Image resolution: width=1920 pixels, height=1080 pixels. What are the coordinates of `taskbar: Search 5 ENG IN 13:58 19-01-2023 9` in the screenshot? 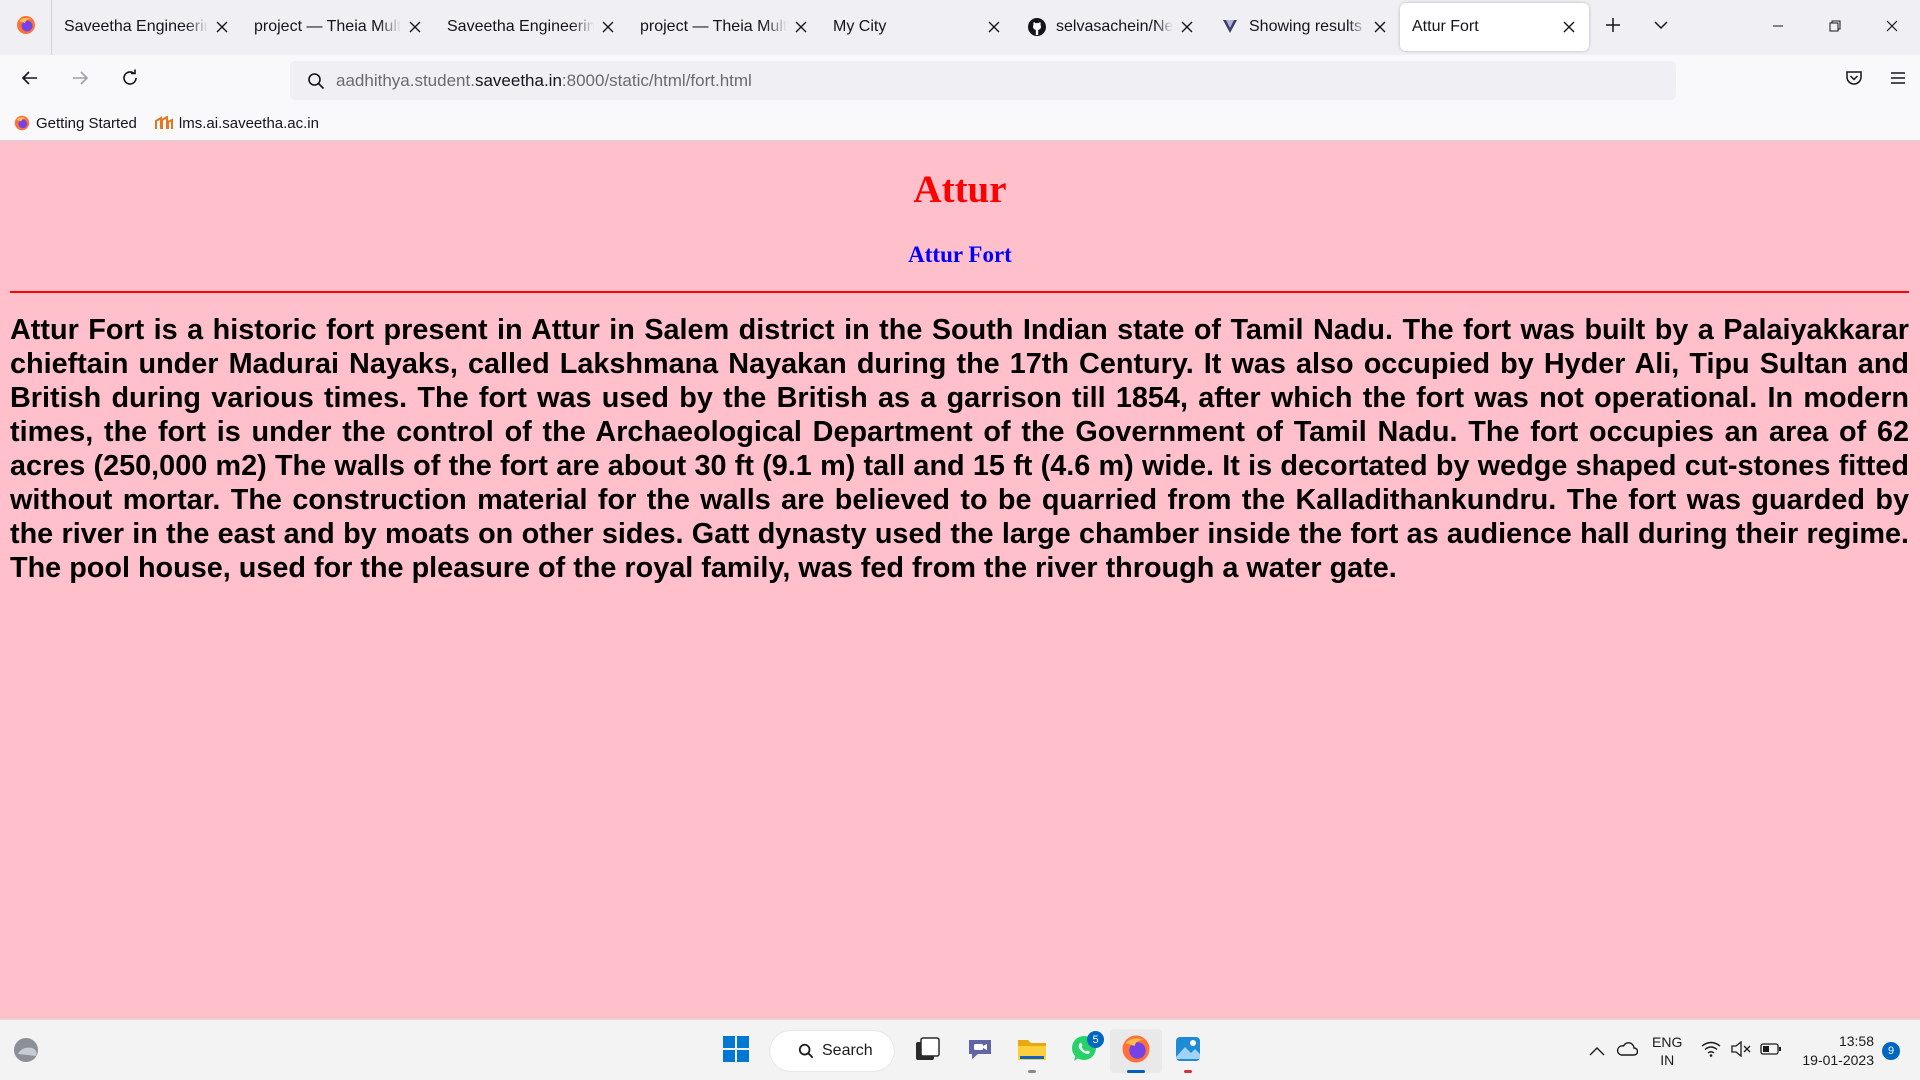 It's located at (960, 1049).